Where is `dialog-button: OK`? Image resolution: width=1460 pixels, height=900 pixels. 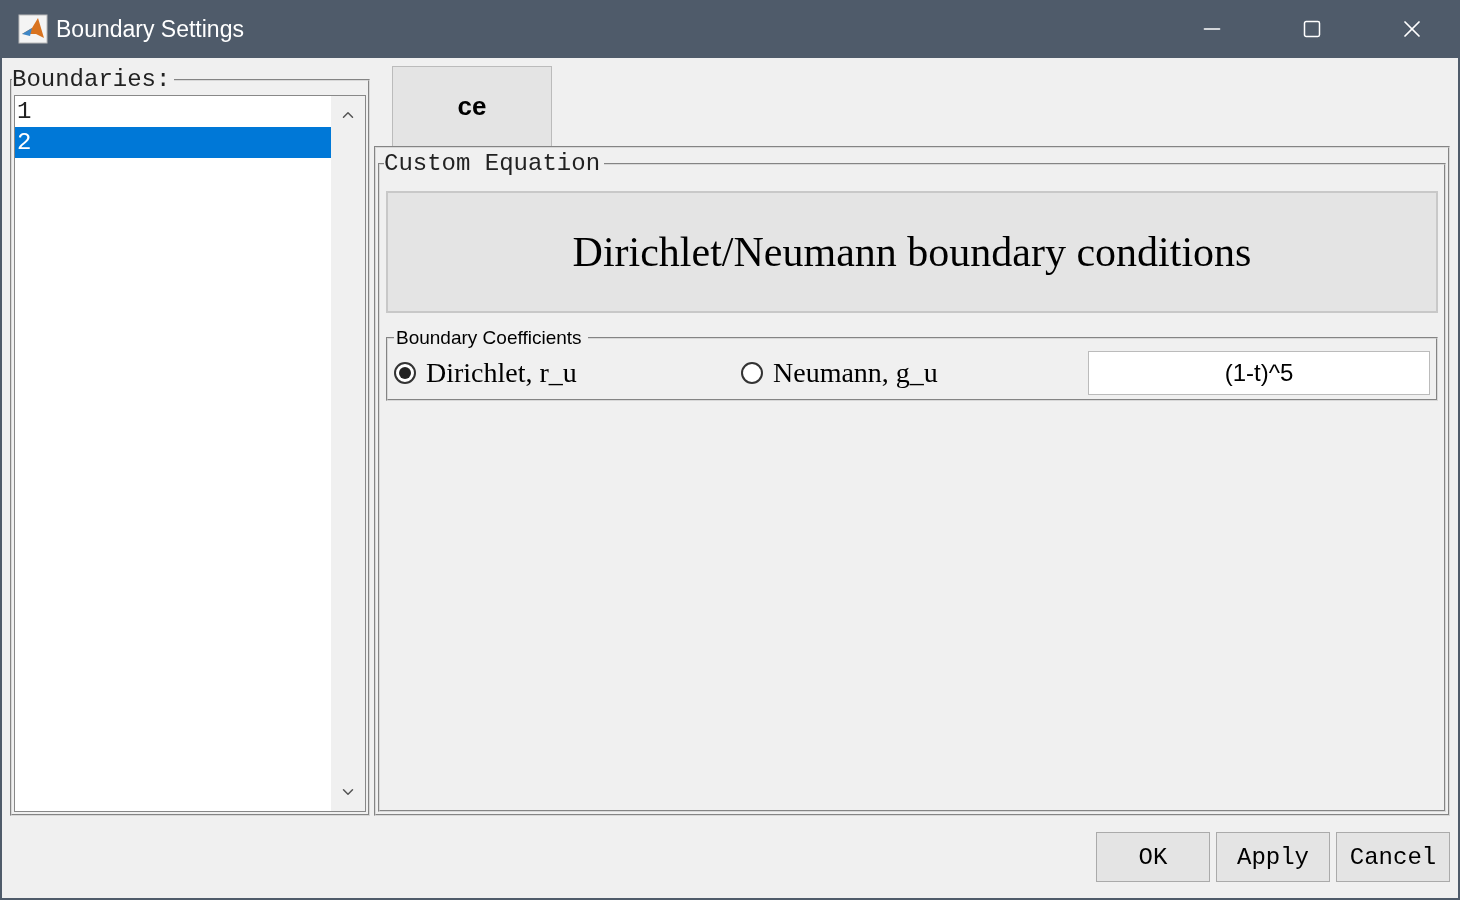
dialog-button: OK is located at coordinates (1153, 857).